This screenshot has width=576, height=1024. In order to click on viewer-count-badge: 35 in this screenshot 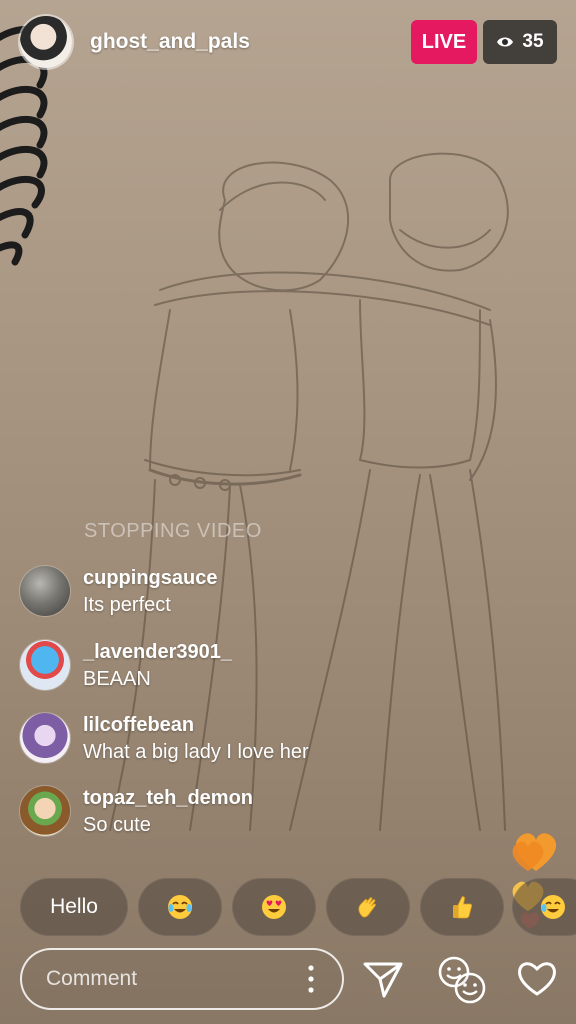, I will do `click(520, 42)`.